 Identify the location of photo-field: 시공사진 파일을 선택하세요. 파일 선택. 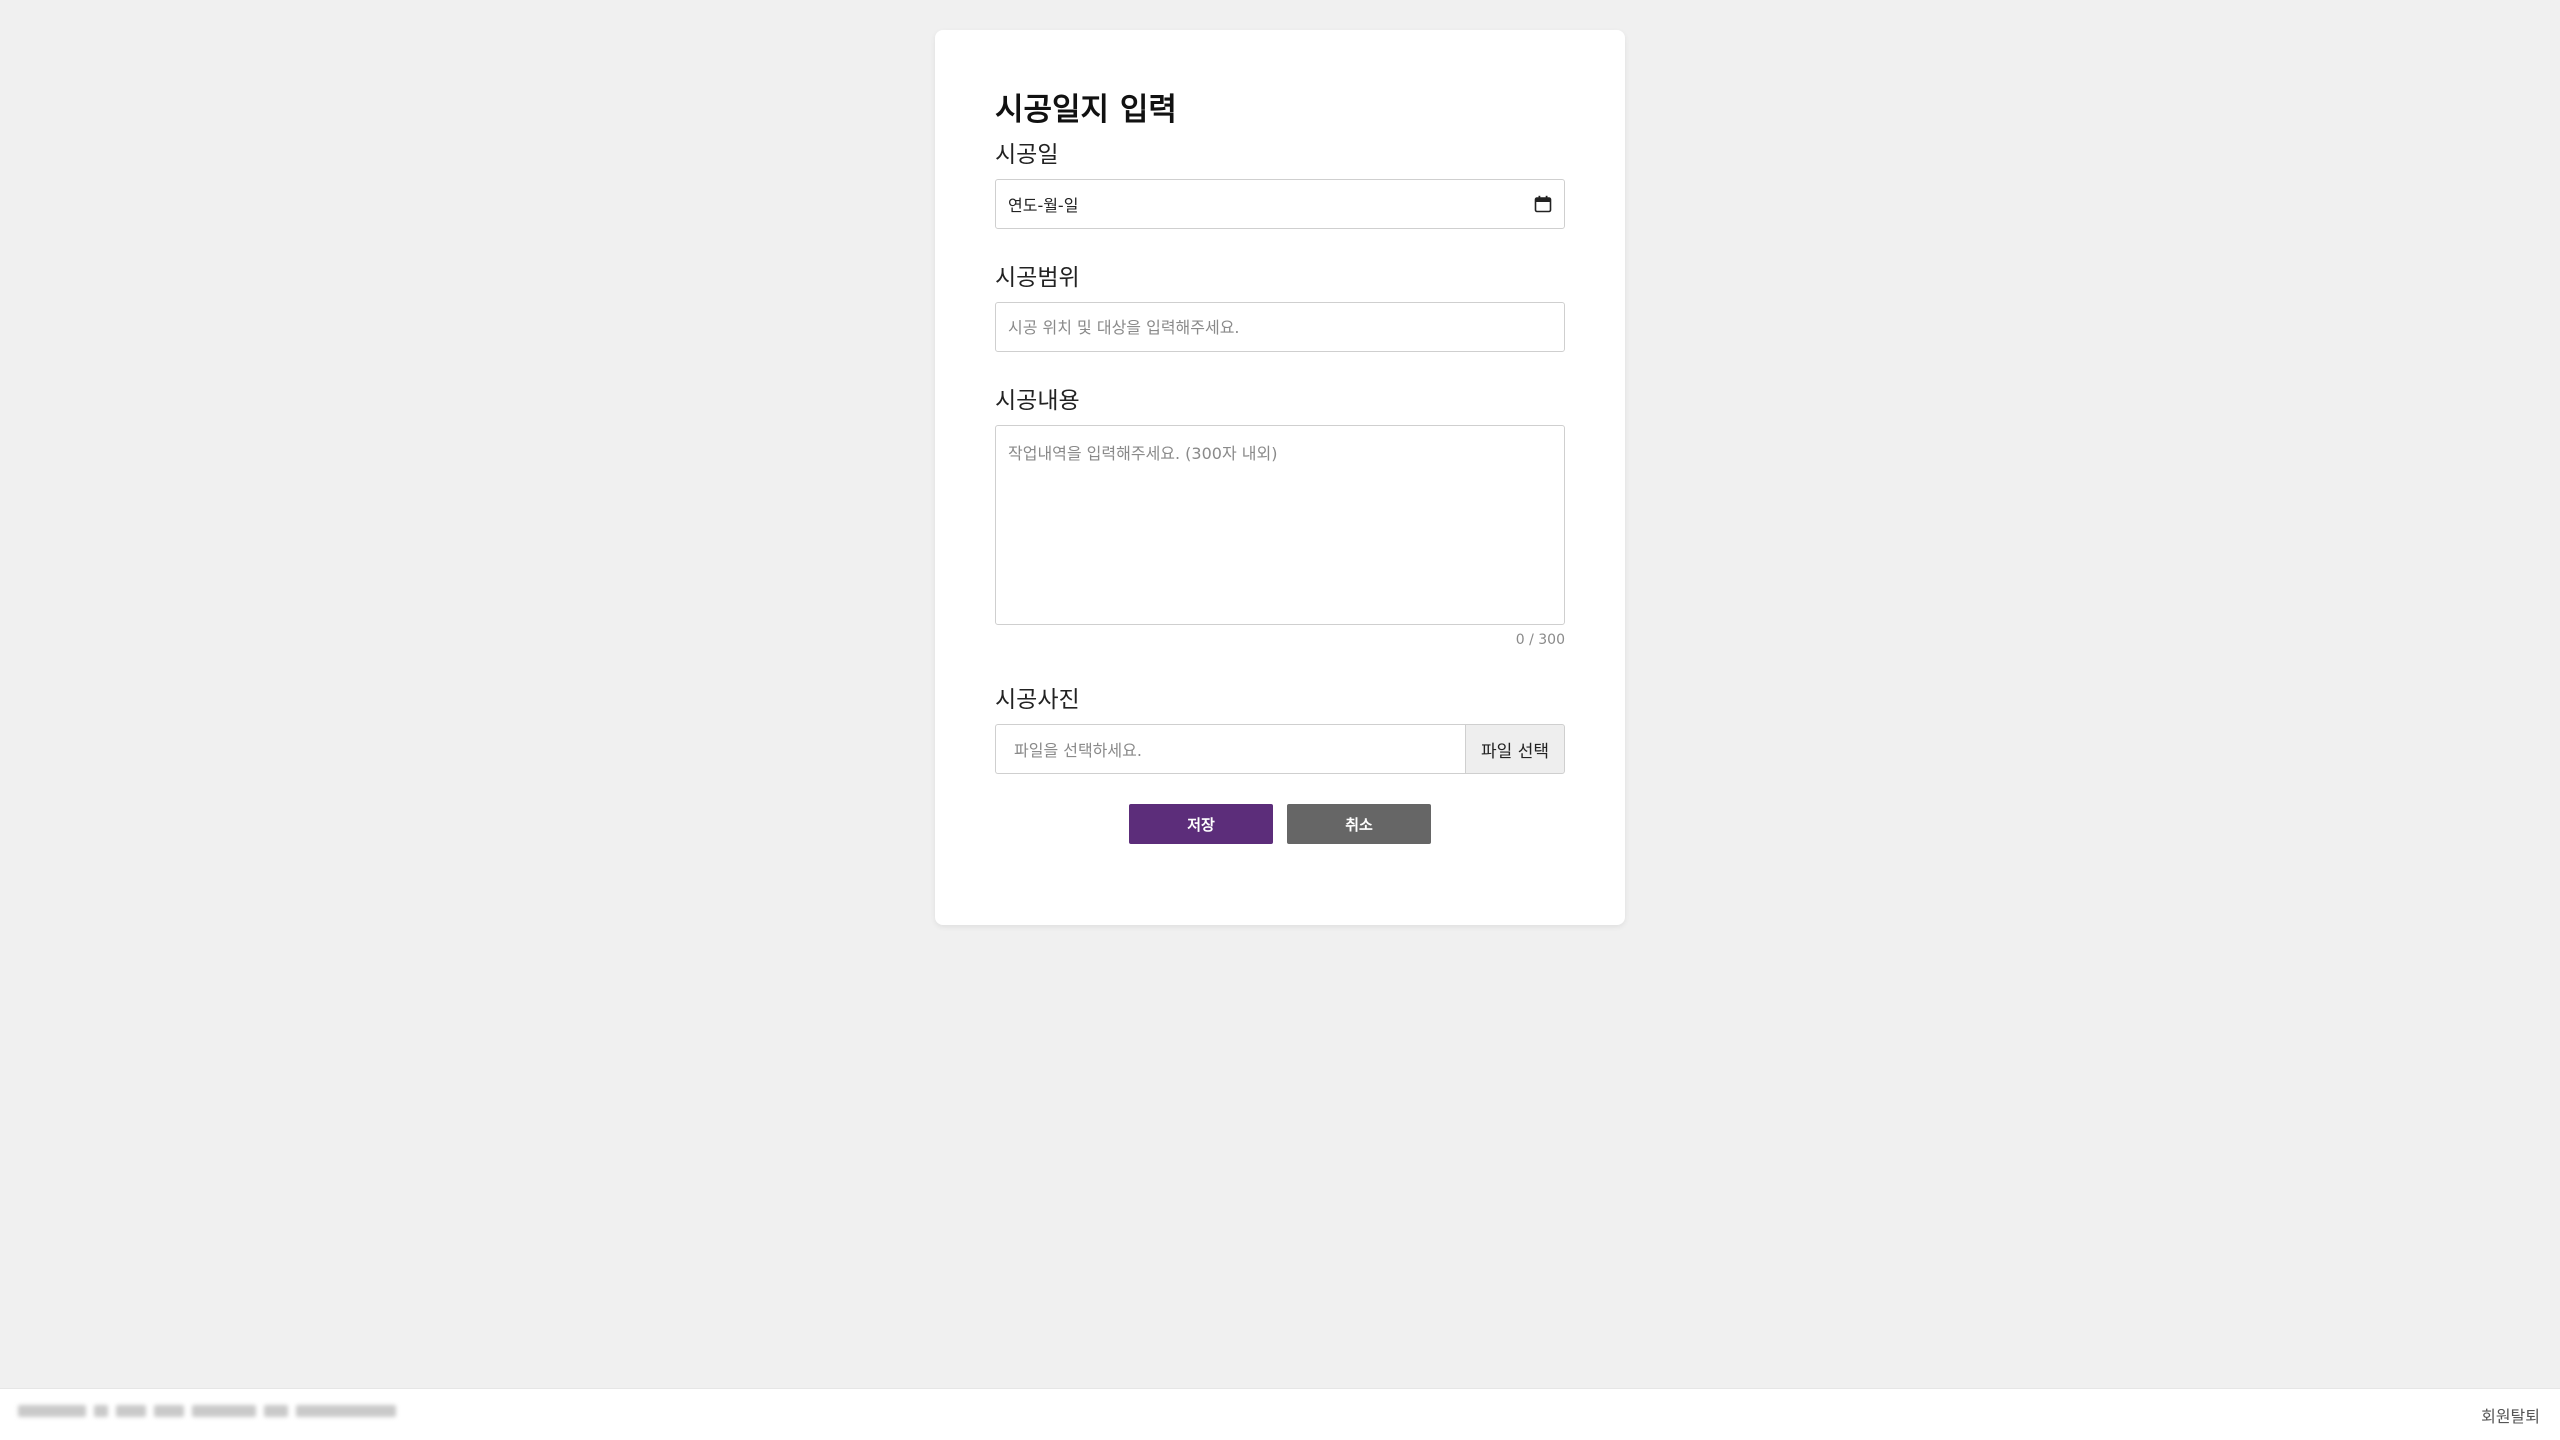
(1280, 731).